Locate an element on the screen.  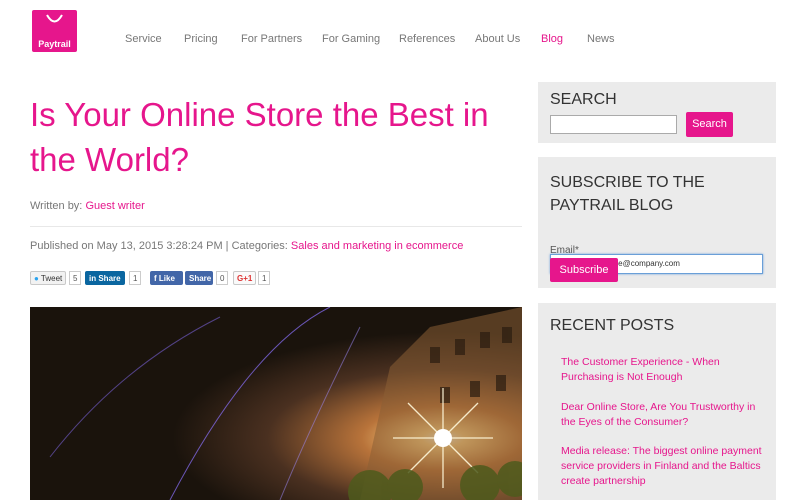
author-link: Guest writer is located at coordinates (114, 206).